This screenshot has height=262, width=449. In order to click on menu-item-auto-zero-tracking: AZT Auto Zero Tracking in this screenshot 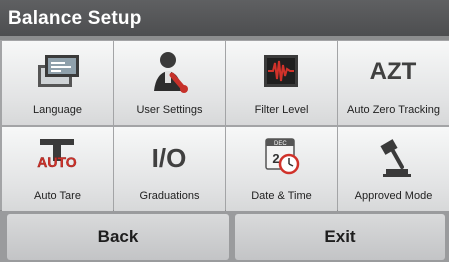, I will do `click(393, 83)`.